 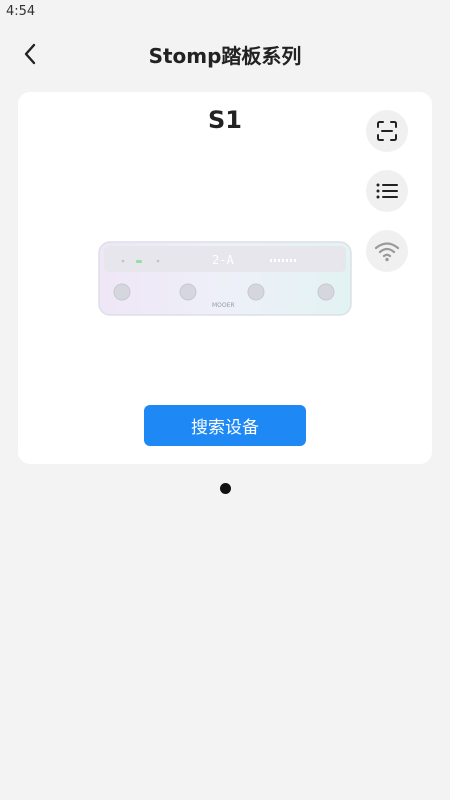 I want to click on wifi-icon, so click(x=387, y=252).